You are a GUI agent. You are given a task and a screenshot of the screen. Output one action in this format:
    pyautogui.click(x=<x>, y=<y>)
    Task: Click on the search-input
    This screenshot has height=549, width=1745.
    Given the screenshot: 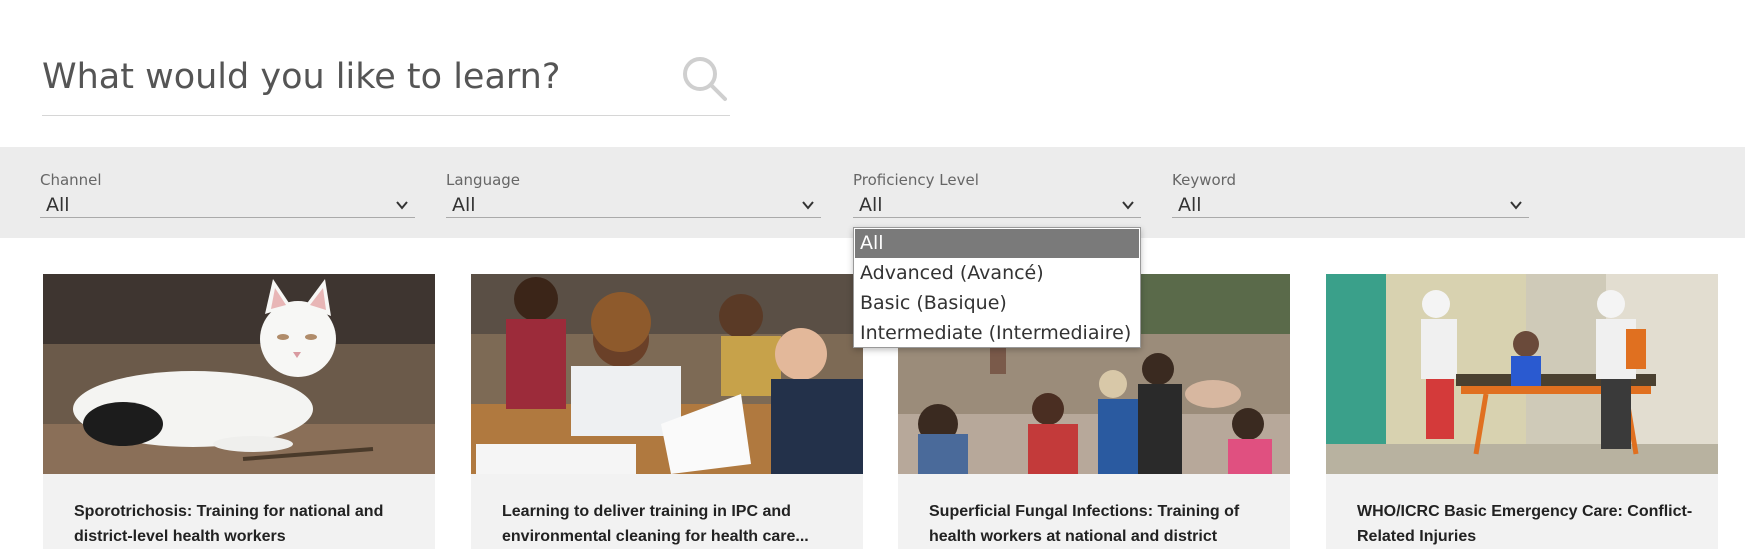 What is the action you would take?
    pyautogui.click(x=342, y=77)
    